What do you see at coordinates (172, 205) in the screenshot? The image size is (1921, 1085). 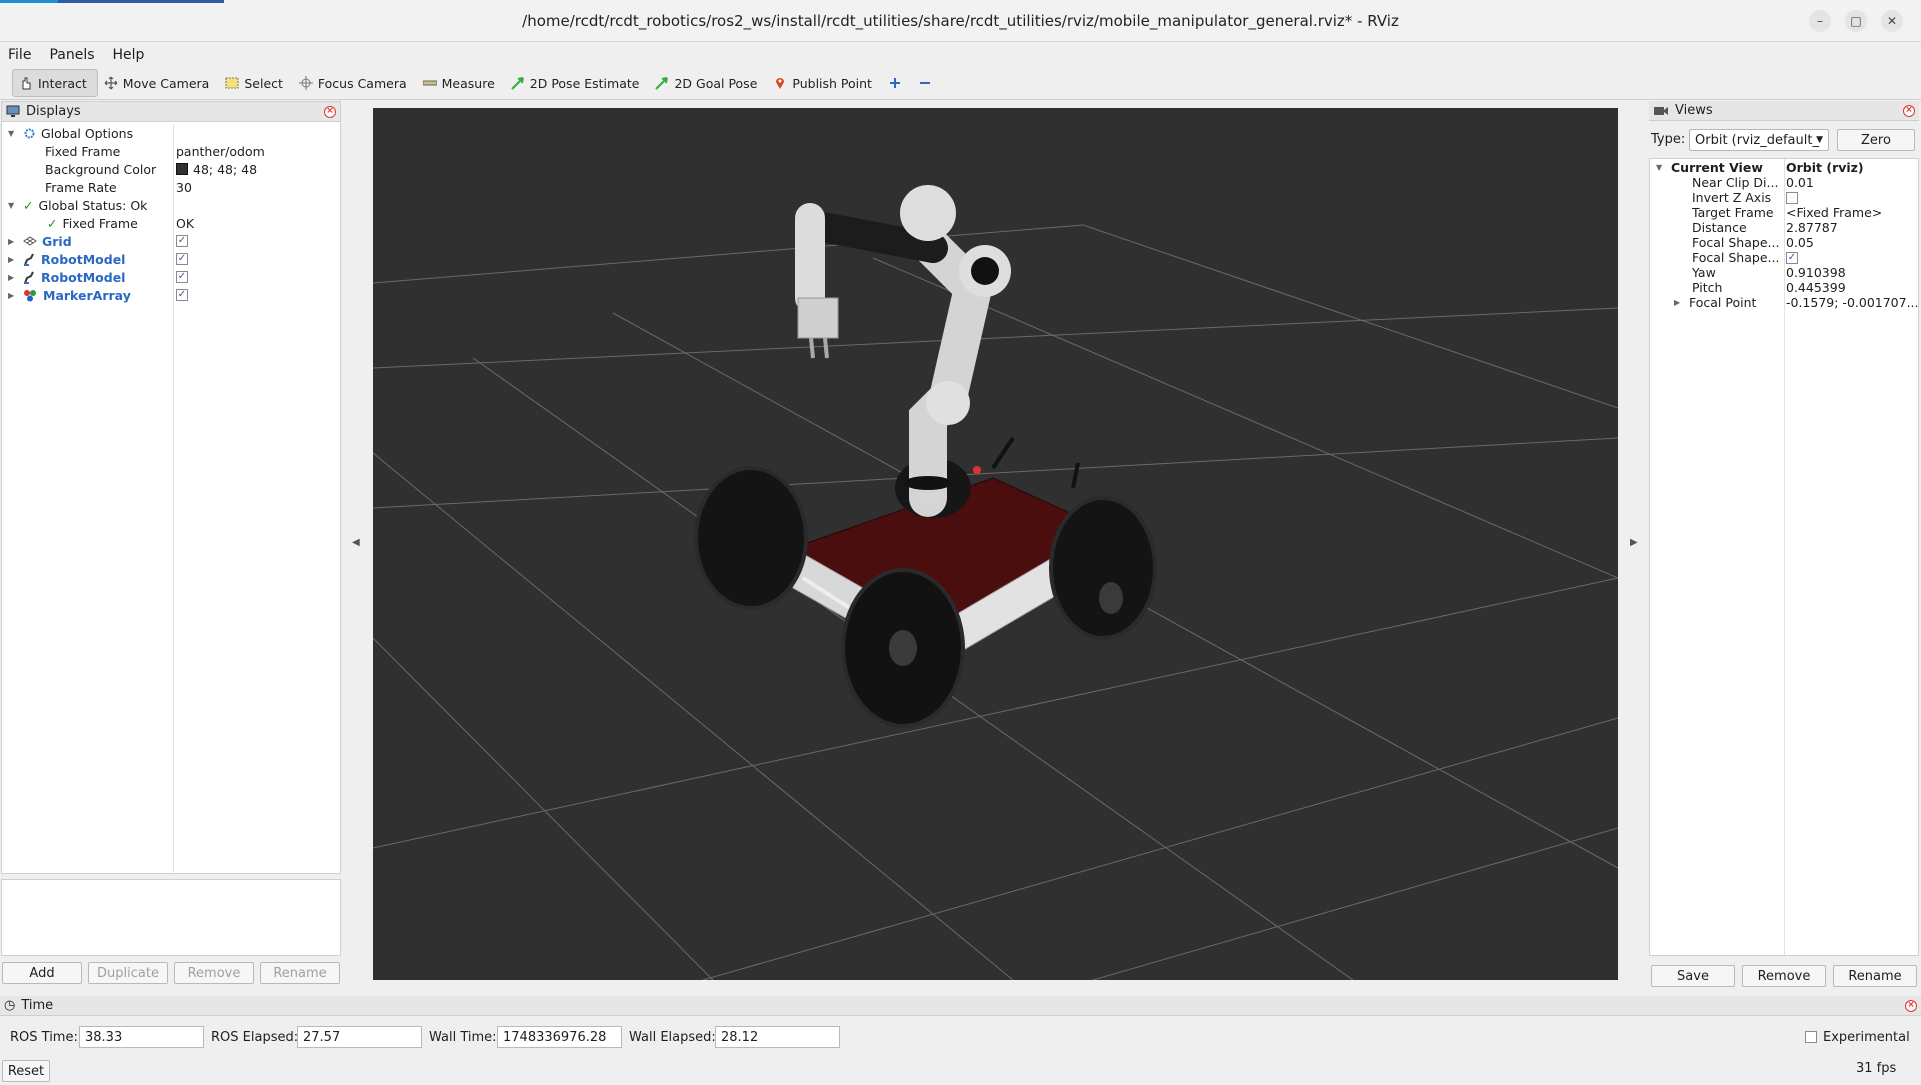 I see `tree-row-global-status: ▼ ✓ Global Status: Ok` at bounding box center [172, 205].